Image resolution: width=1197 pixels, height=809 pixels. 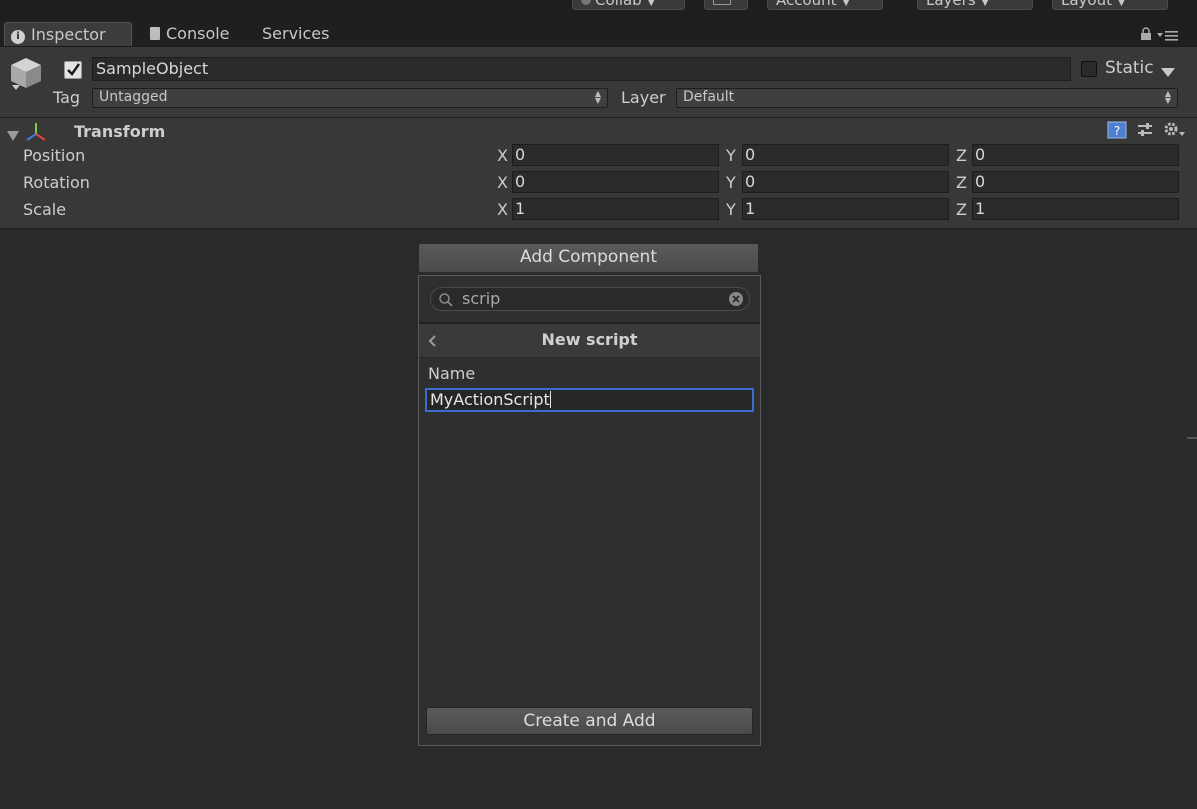 I want to click on script-name-input: MyActionScript, so click(x=589, y=400).